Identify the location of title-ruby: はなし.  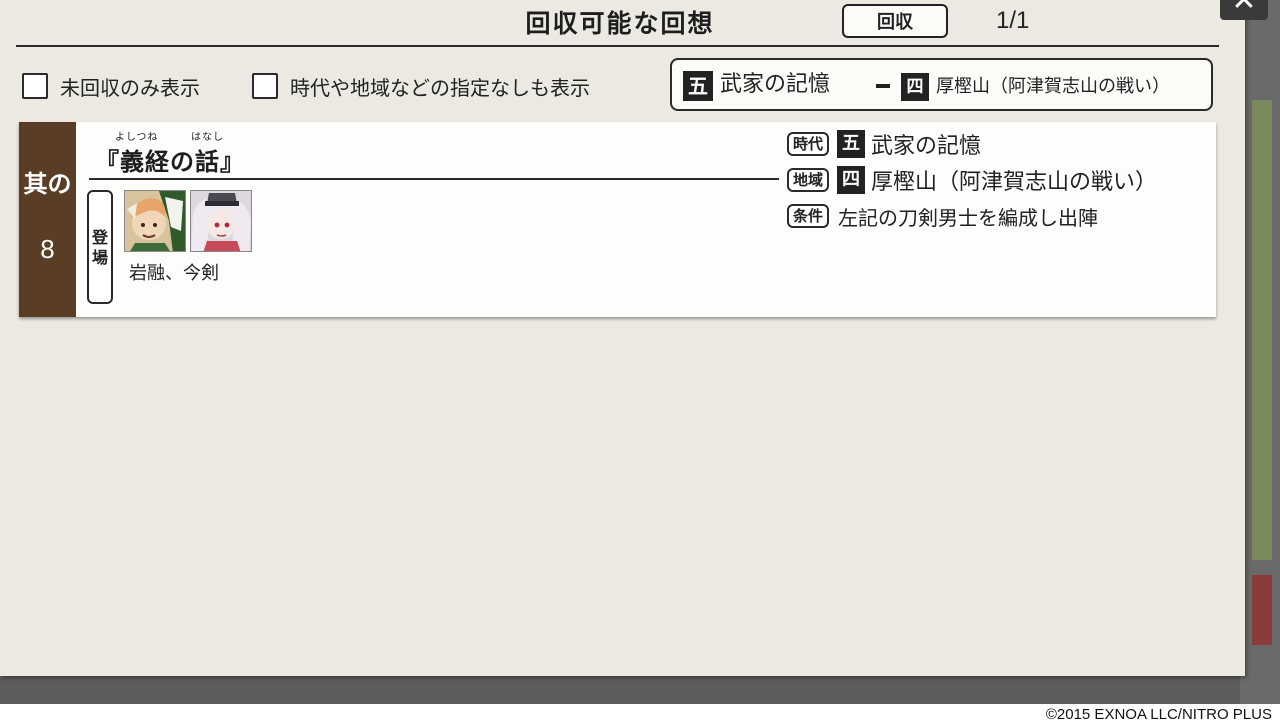
(207, 137).